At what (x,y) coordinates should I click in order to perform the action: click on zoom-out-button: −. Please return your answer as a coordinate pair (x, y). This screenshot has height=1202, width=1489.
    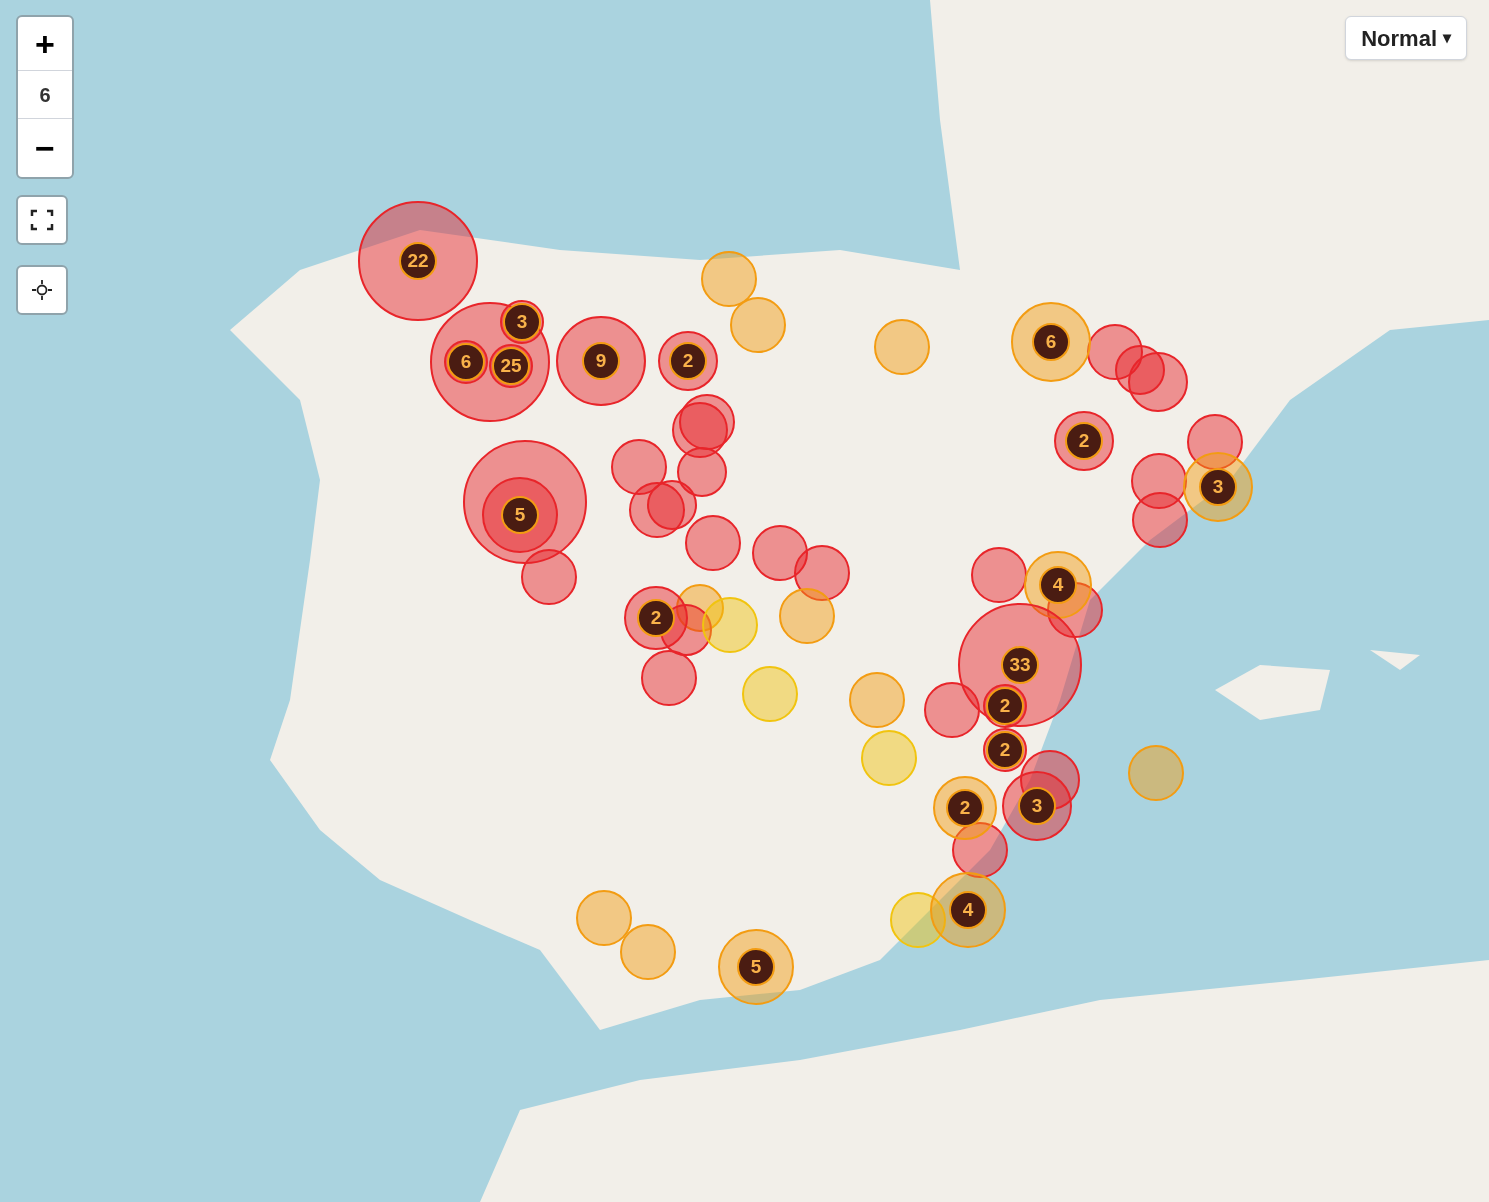
    Looking at the image, I should click on (45, 148).